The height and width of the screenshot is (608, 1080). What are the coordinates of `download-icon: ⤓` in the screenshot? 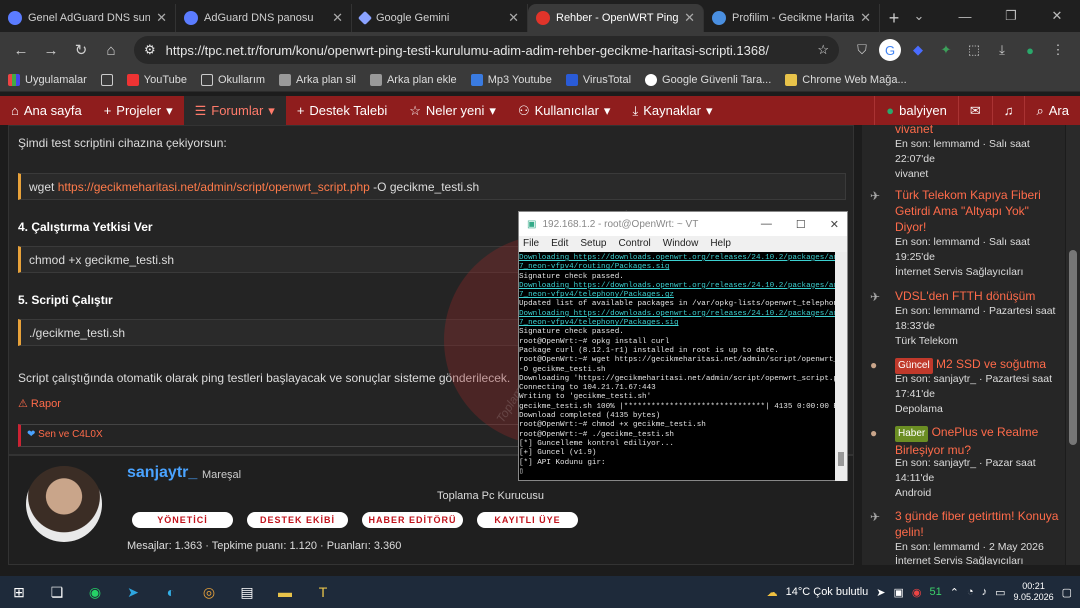 It's located at (1002, 50).